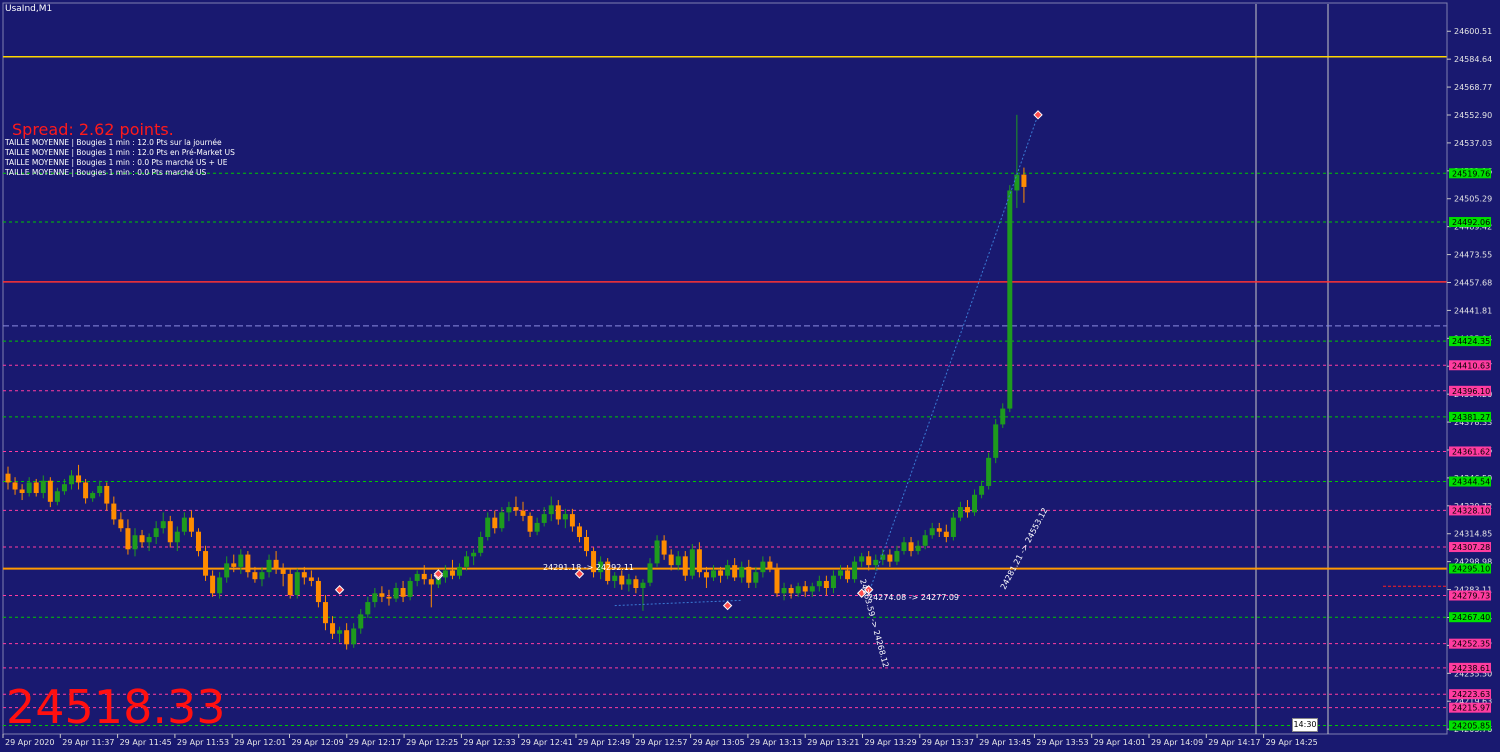  Describe the element at coordinates (604, 742) in the screenshot. I see `time-tick-label: 29 Apr 12:49` at that location.